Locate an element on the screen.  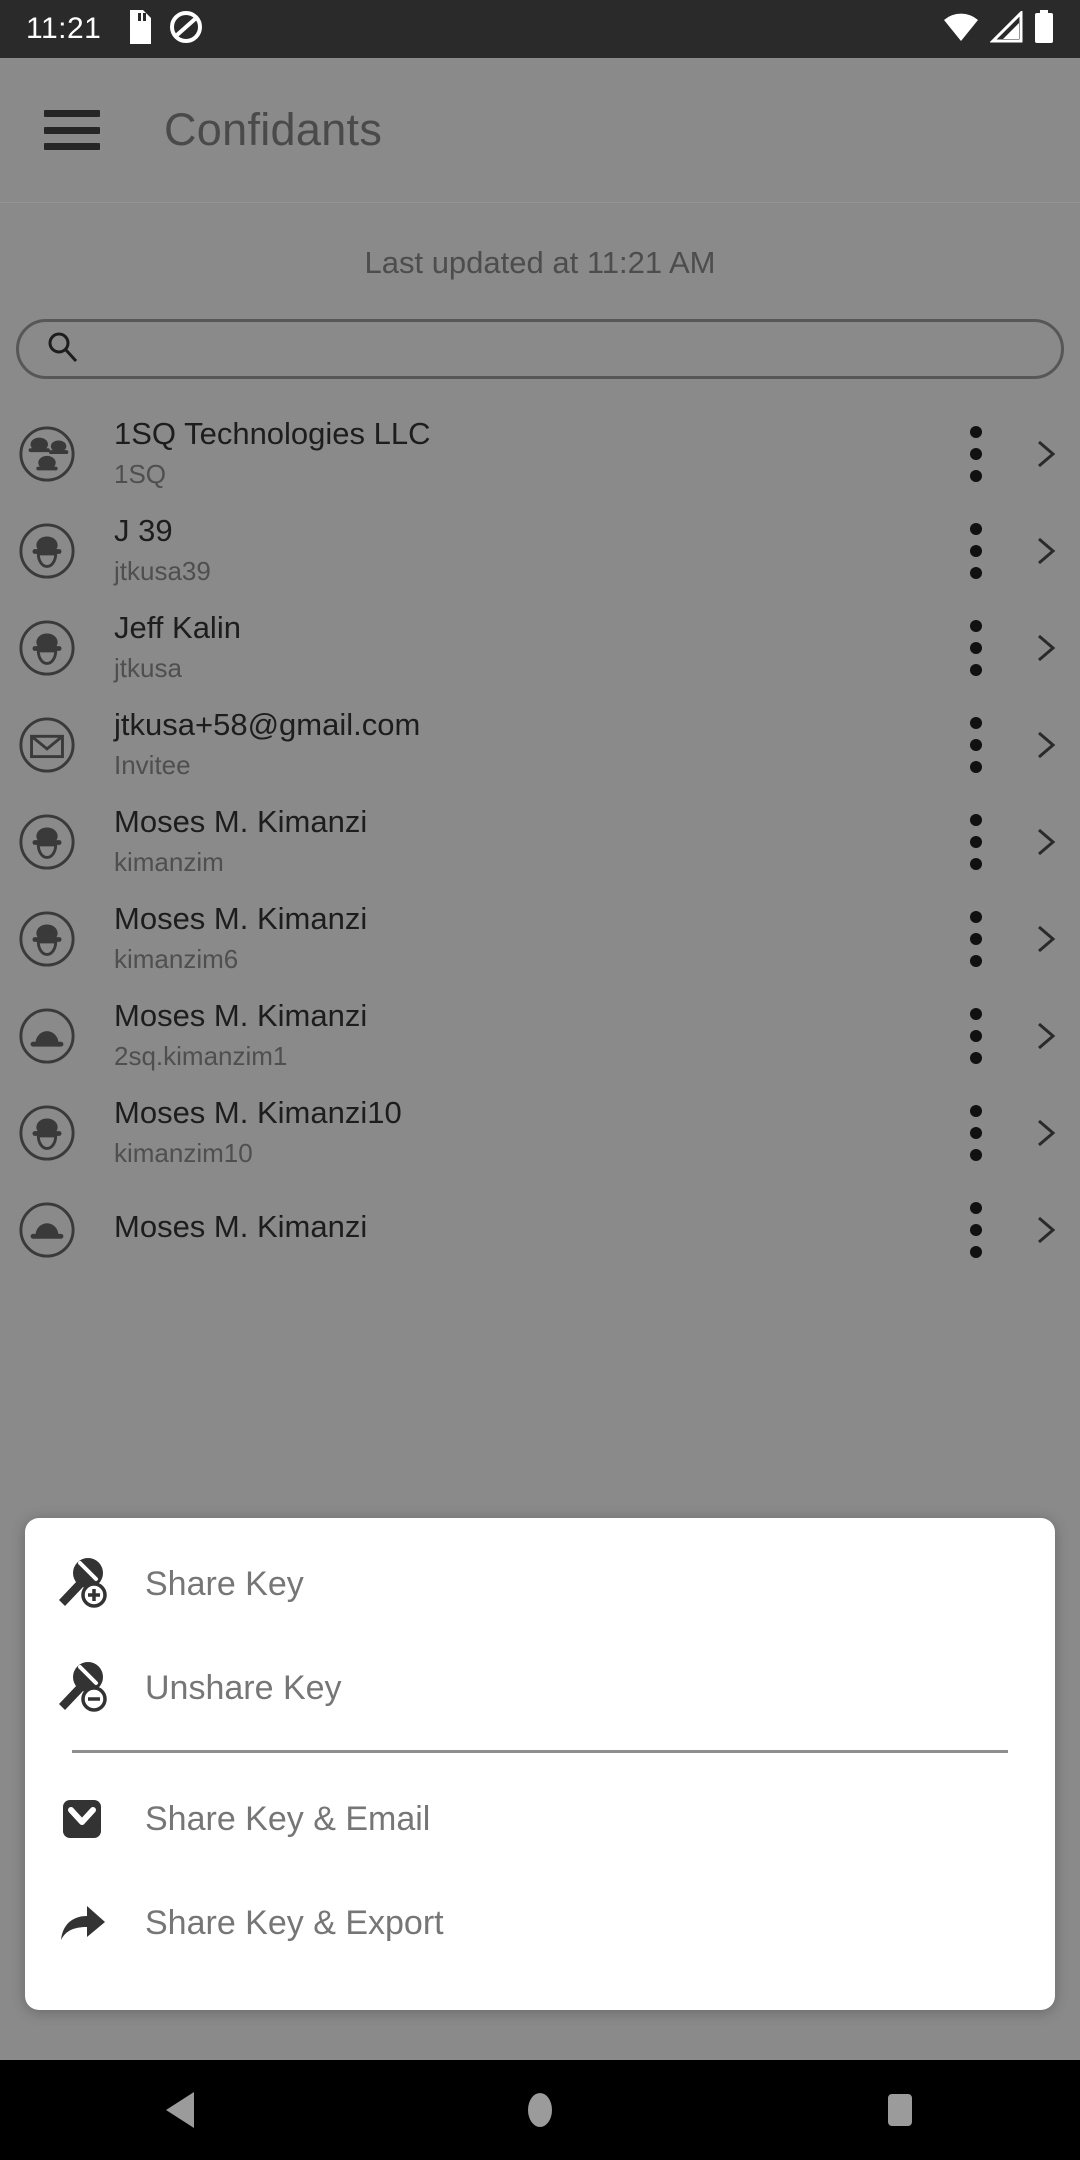
key-plus-icon is located at coordinates (82, 1584).